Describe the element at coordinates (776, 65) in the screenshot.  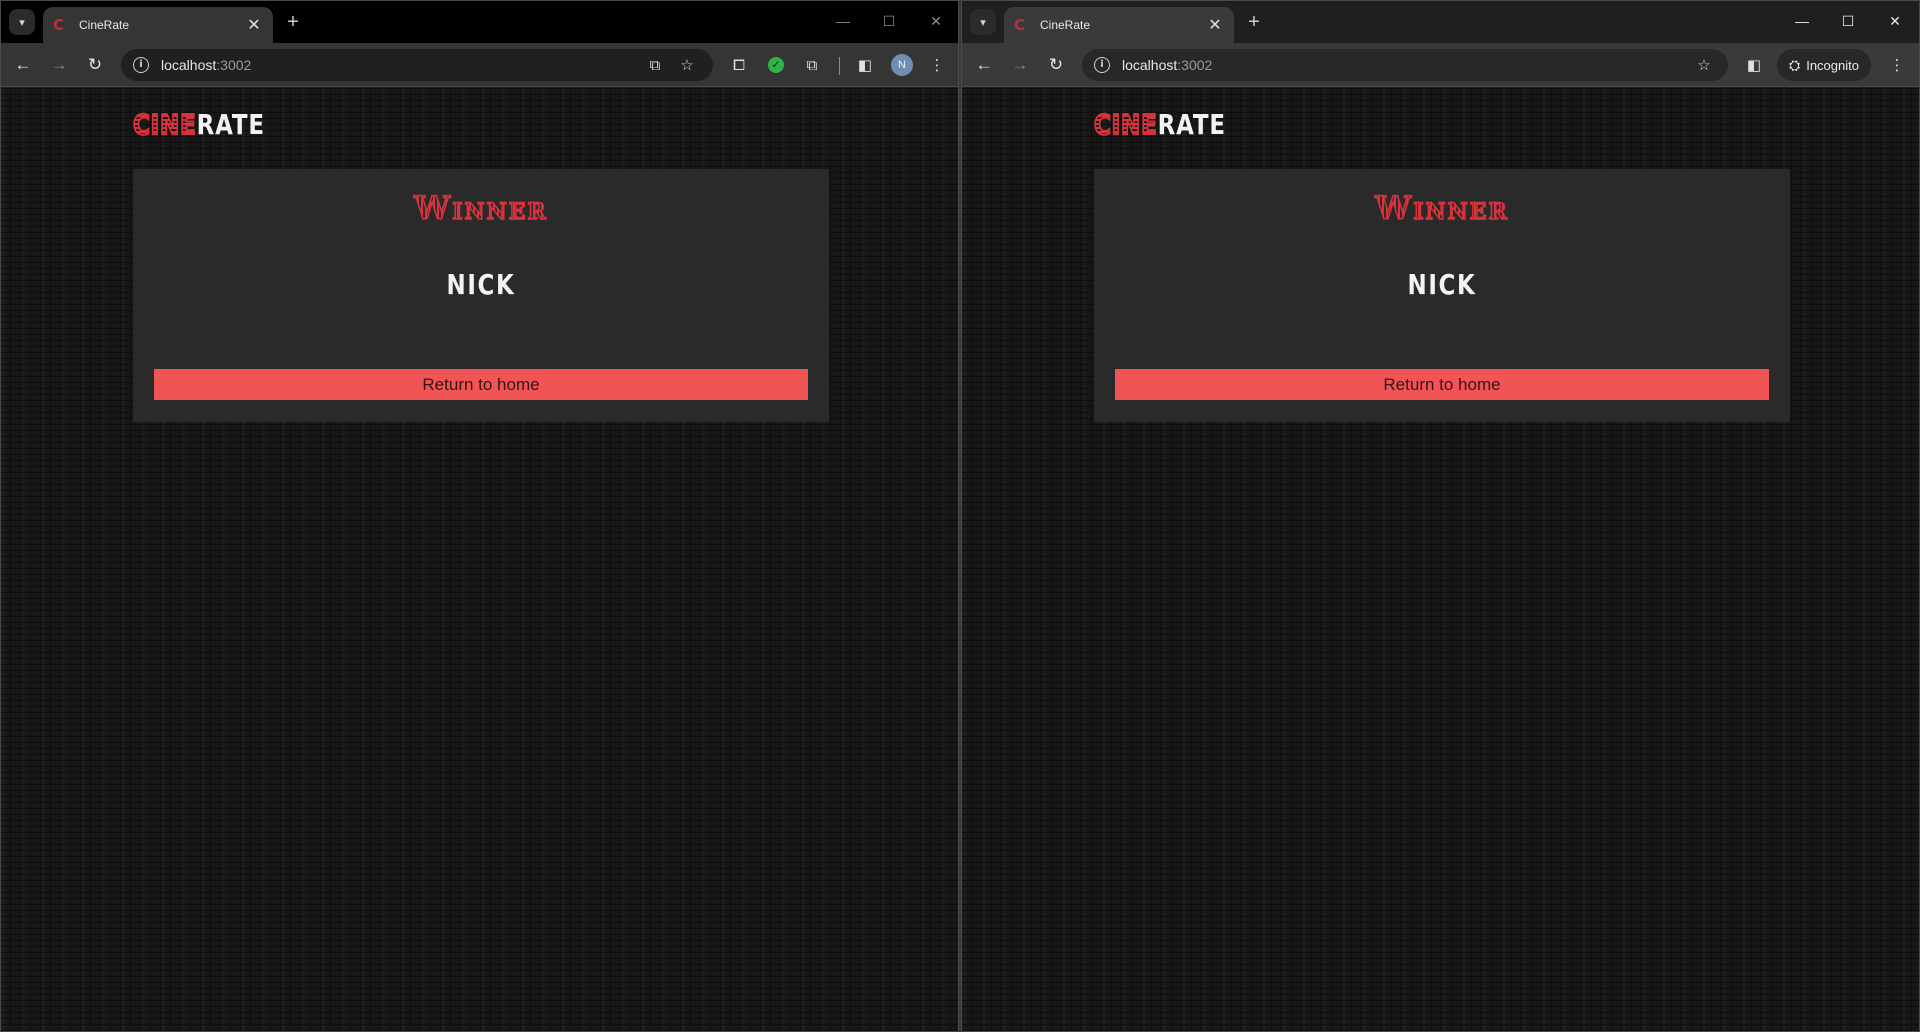
I see `extension-check-icon: ✓` at that location.